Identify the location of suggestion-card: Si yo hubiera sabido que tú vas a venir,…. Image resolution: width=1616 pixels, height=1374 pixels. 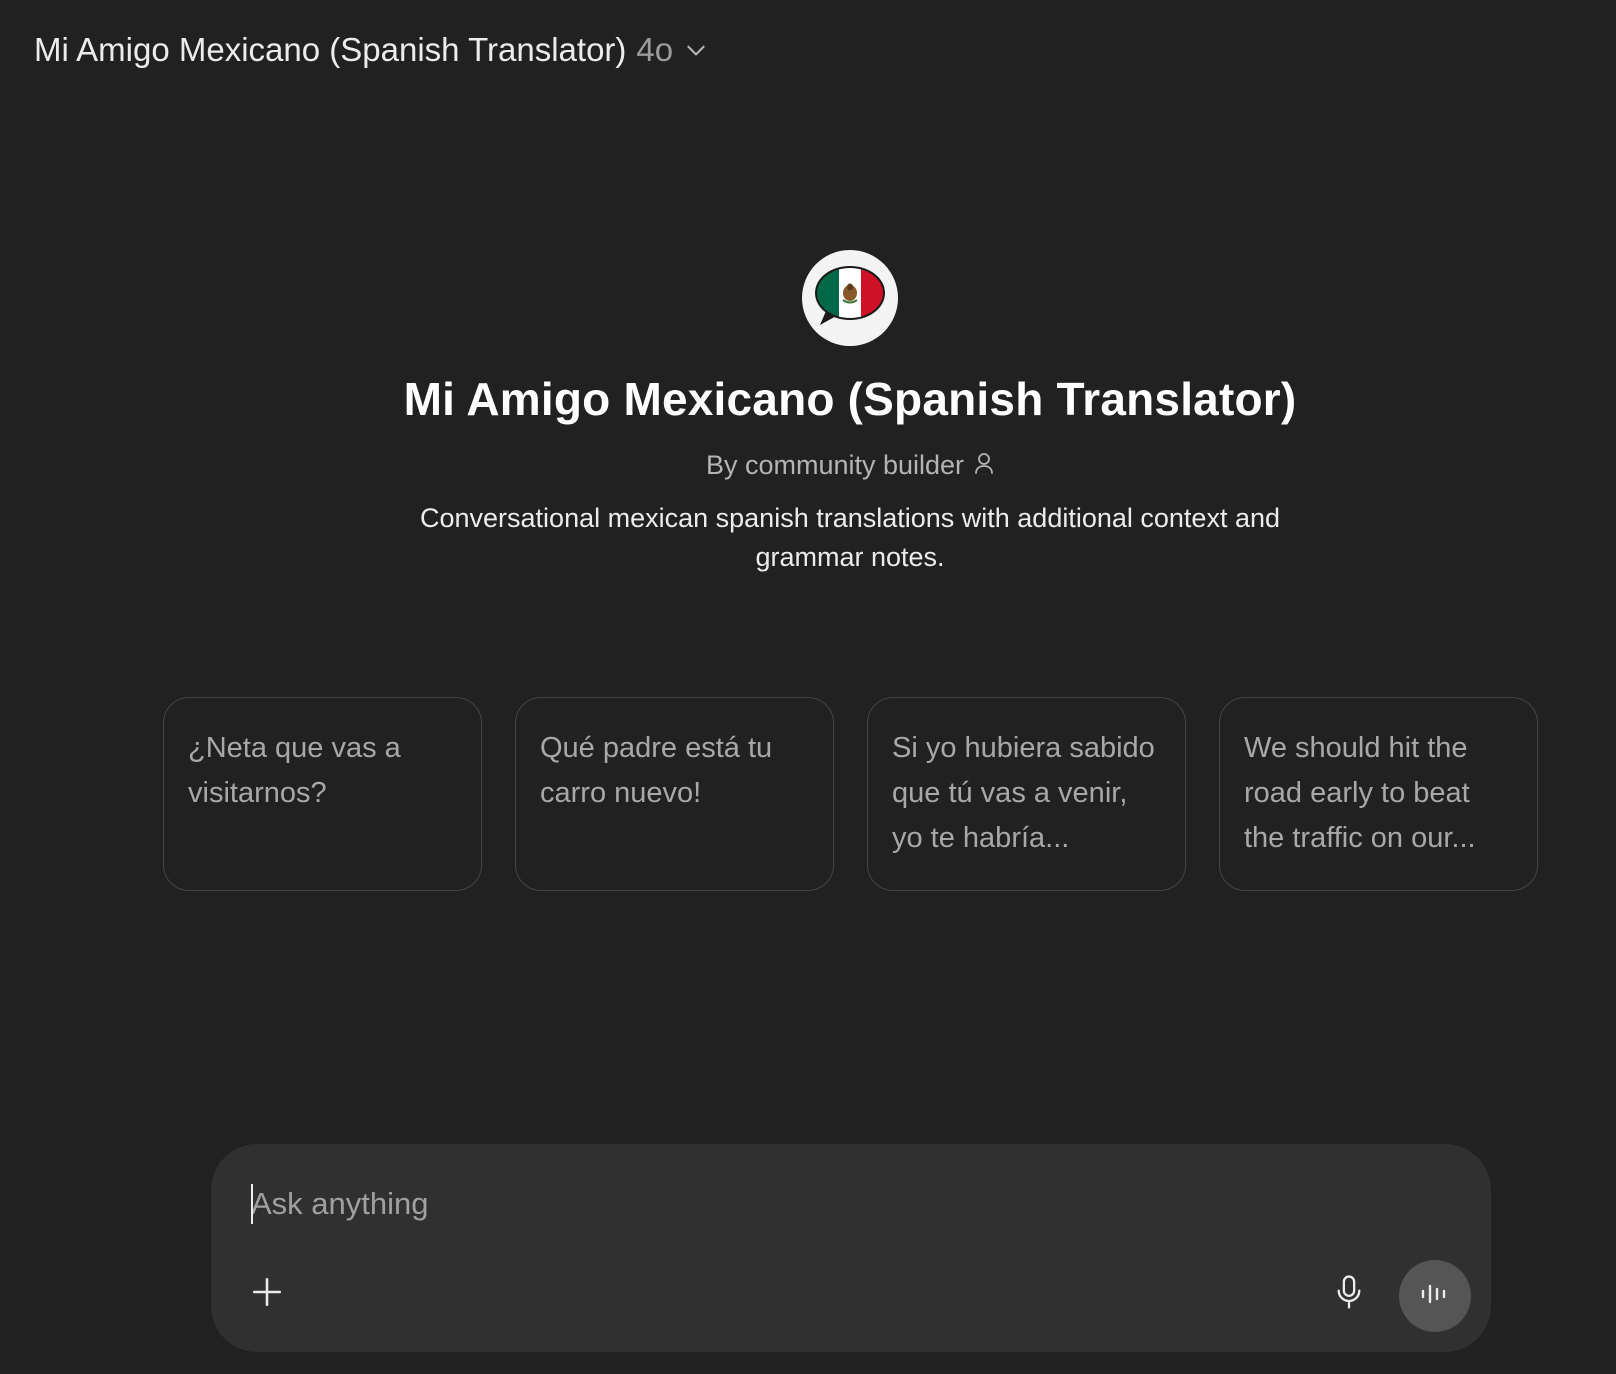
(1026, 794).